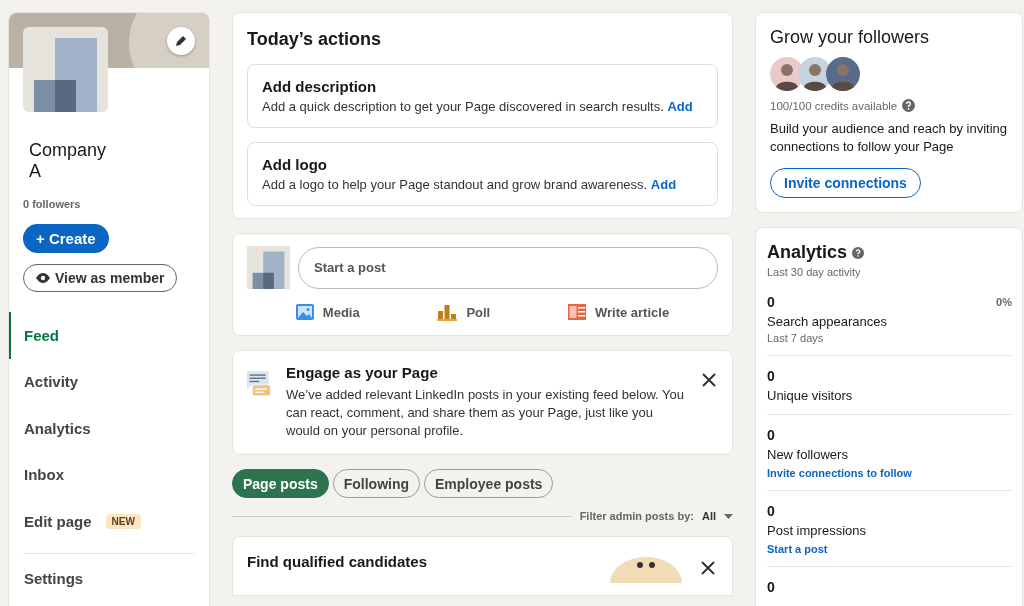  What do you see at coordinates (181, 41) in the screenshot?
I see `pencil-icon` at bounding box center [181, 41].